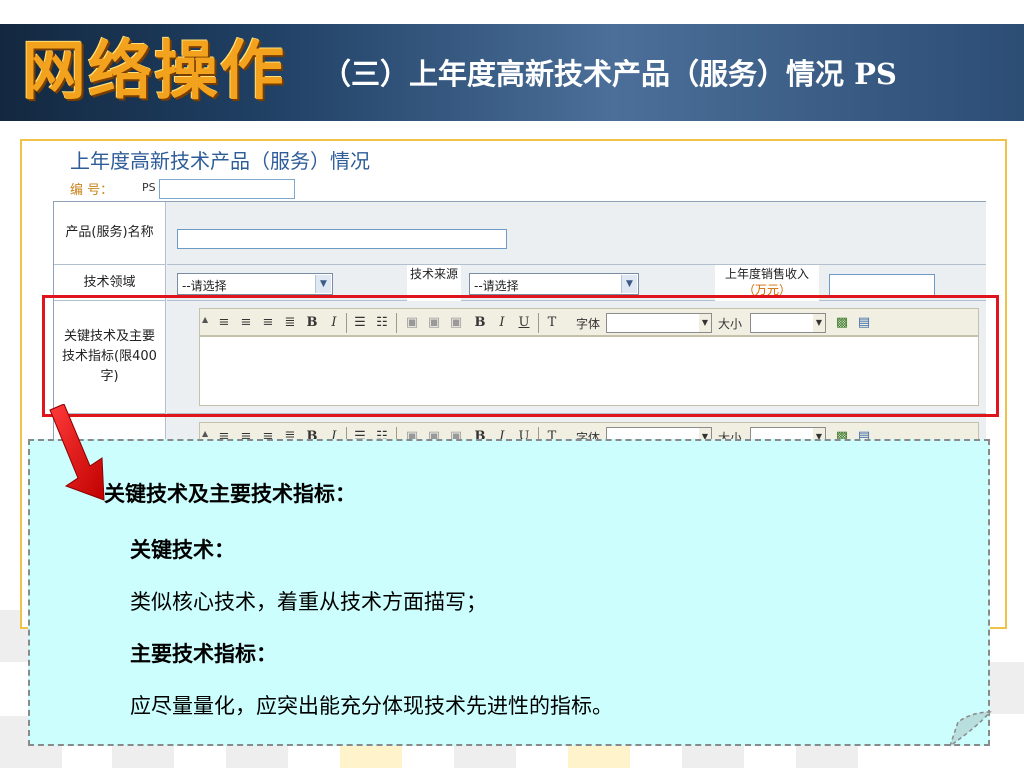  What do you see at coordinates (204, 286) in the screenshot?
I see `tech-field-select-value: --请选择` at bounding box center [204, 286].